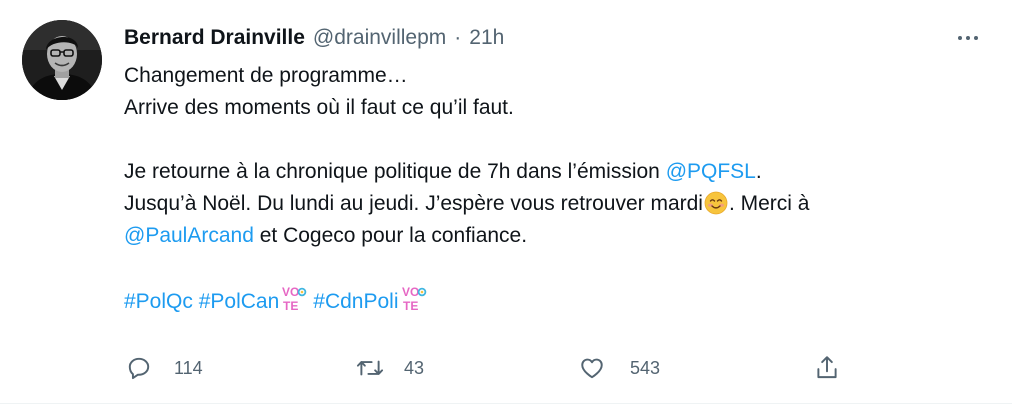  What do you see at coordinates (189, 235) in the screenshot?
I see `mention-paularcand-link: @PaulArcand` at bounding box center [189, 235].